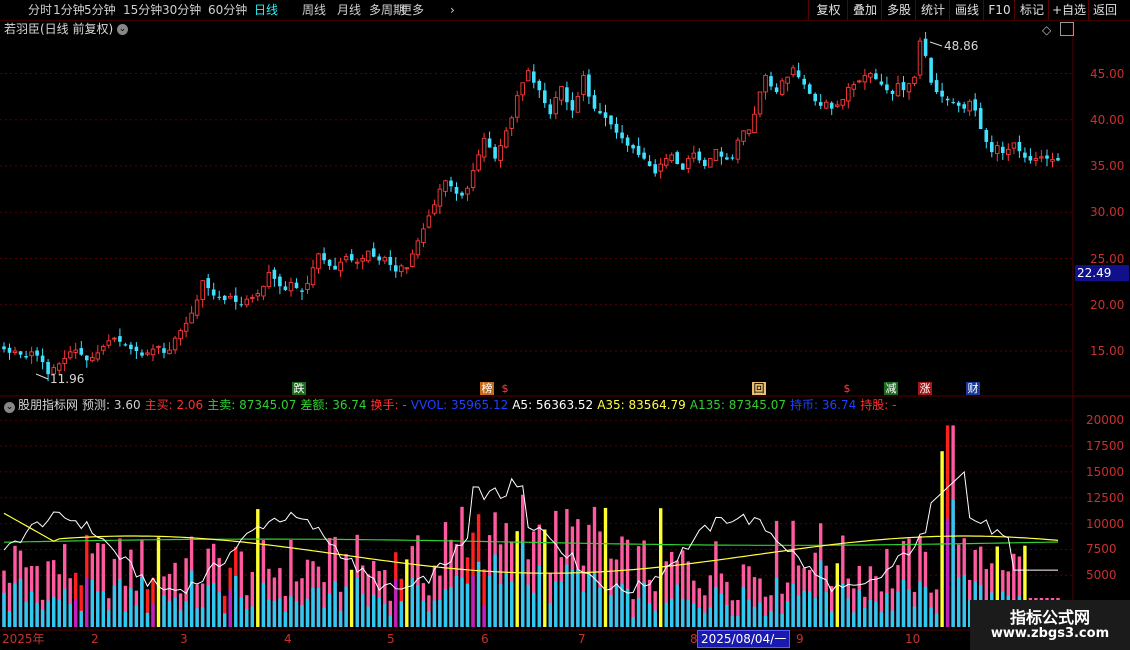 This screenshot has height=650, width=1130. I want to click on event-badge-5: 减, so click(891, 388).